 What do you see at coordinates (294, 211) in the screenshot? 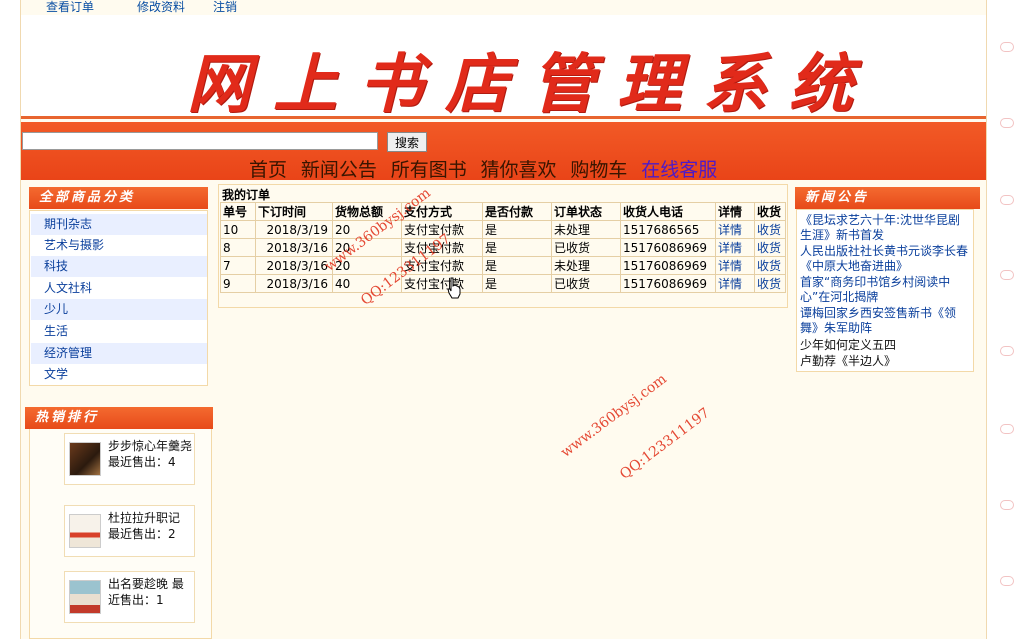
I see `column-header: 下订时间` at bounding box center [294, 211].